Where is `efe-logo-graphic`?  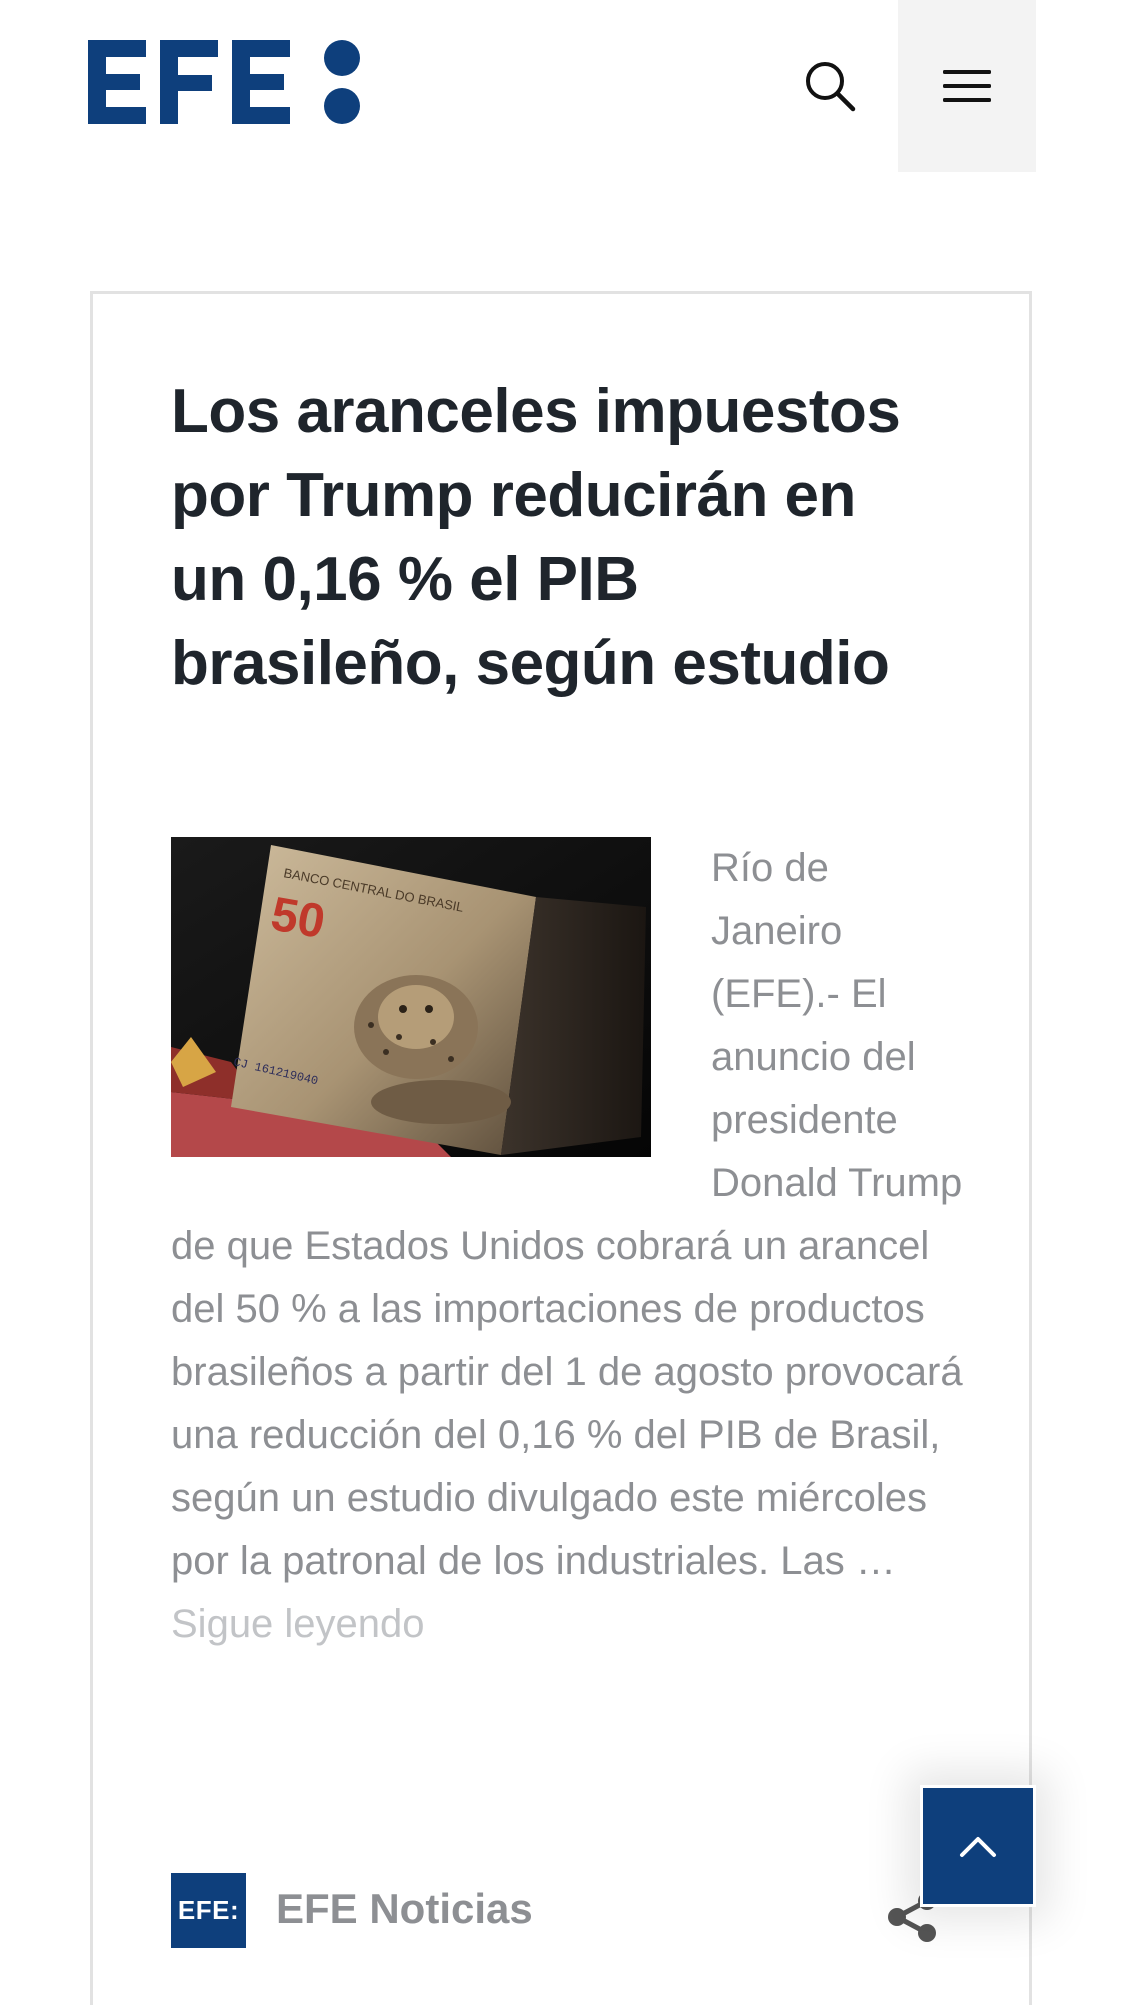 efe-logo-graphic is located at coordinates (224, 82).